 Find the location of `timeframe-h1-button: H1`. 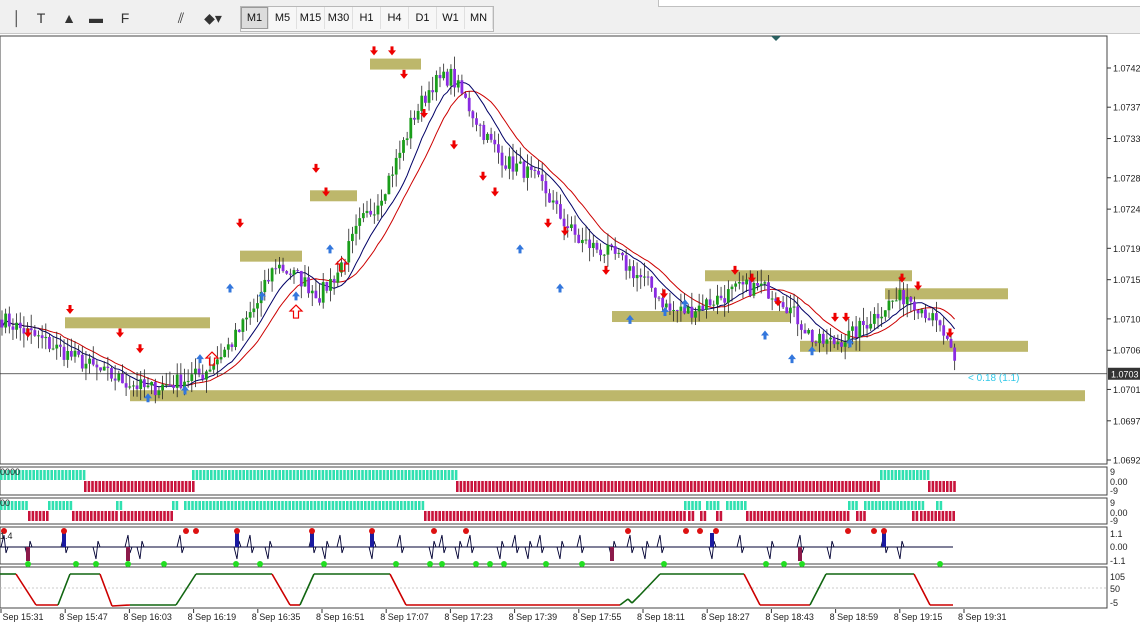

timeframe-h1-button: H1 is located at coordinates (367, 18).